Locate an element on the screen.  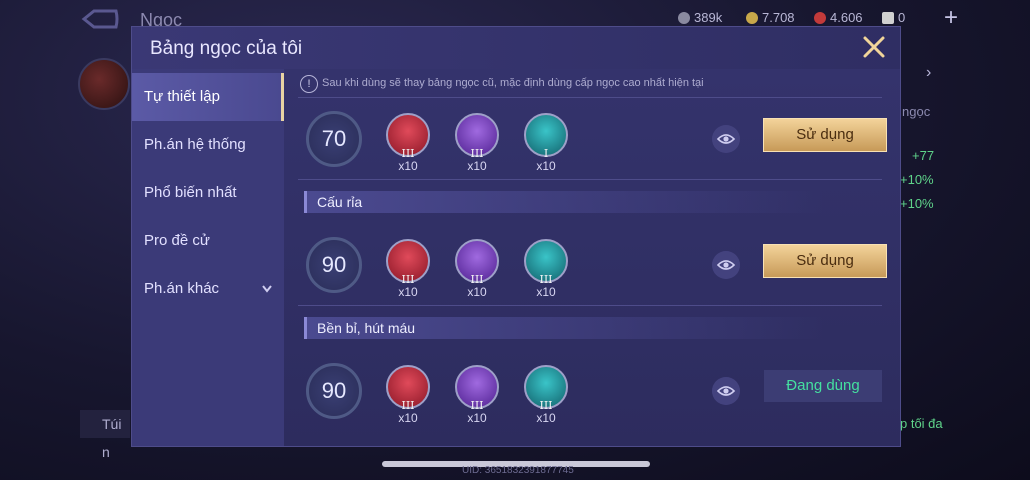
uid-label: UID: 3651832391877745 is located at coordinates (518, 470).